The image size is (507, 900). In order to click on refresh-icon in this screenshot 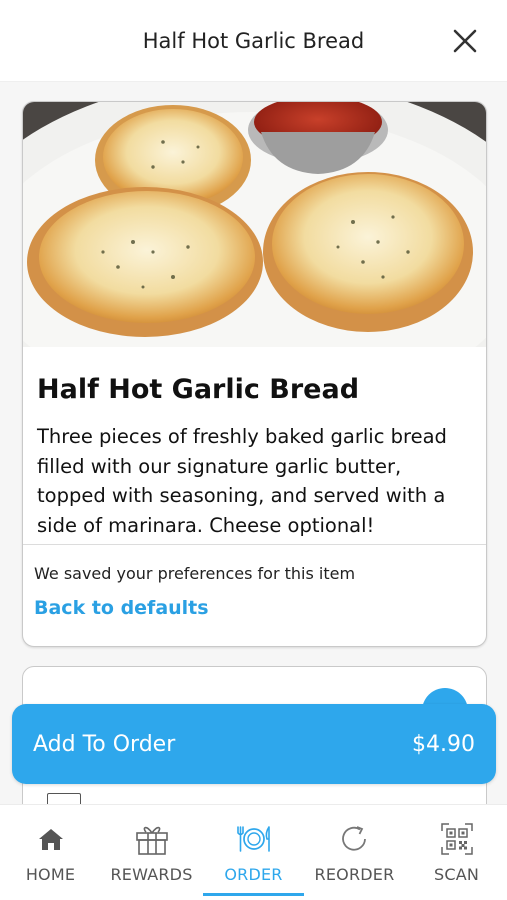, I will do `click(353, 838)`.